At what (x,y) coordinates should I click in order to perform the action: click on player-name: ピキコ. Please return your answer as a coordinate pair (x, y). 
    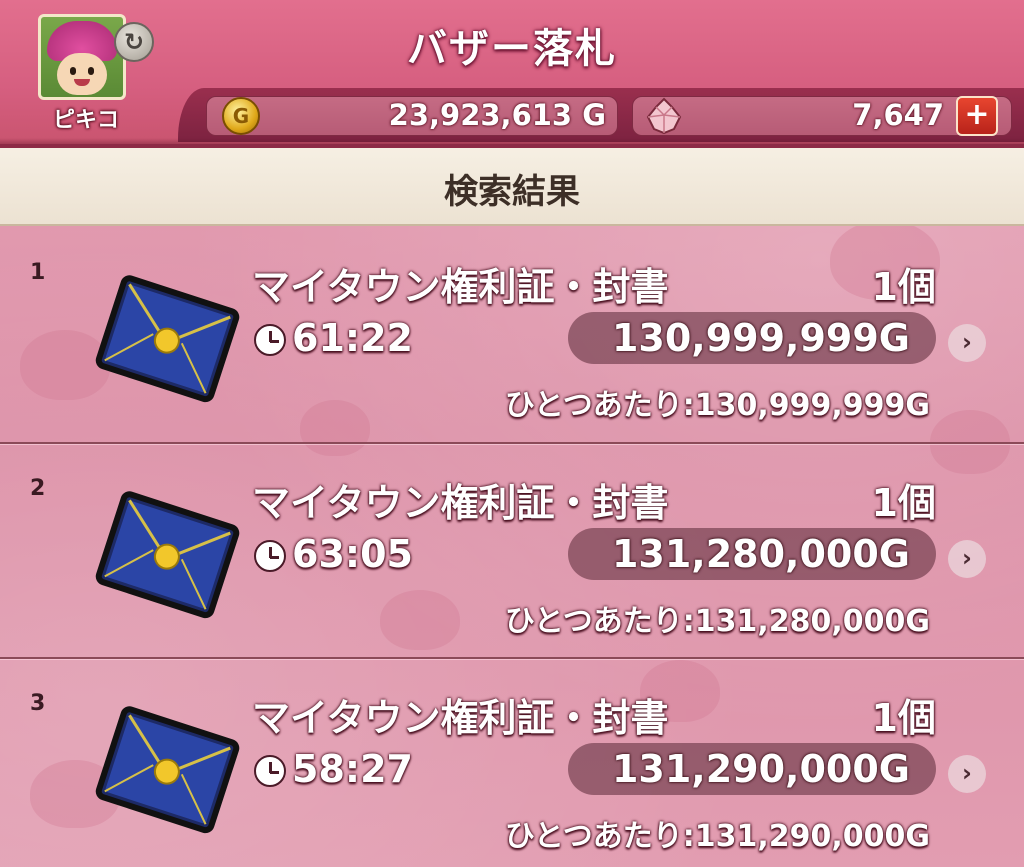
    Looking at the image, I should click on (85, 120).